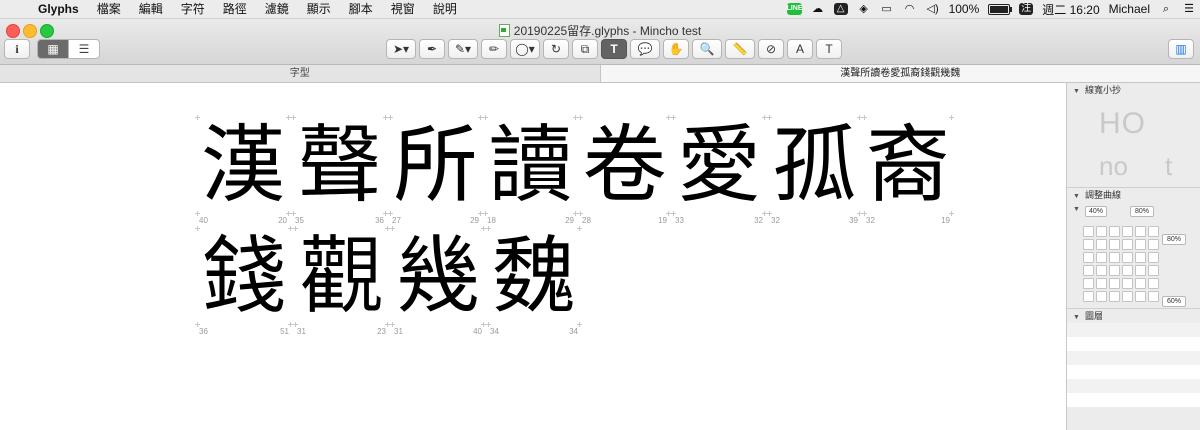  Describe the element at coordinates (556, 49) in the screenshot. I see `rotate-tool-button: ↻` at that location.